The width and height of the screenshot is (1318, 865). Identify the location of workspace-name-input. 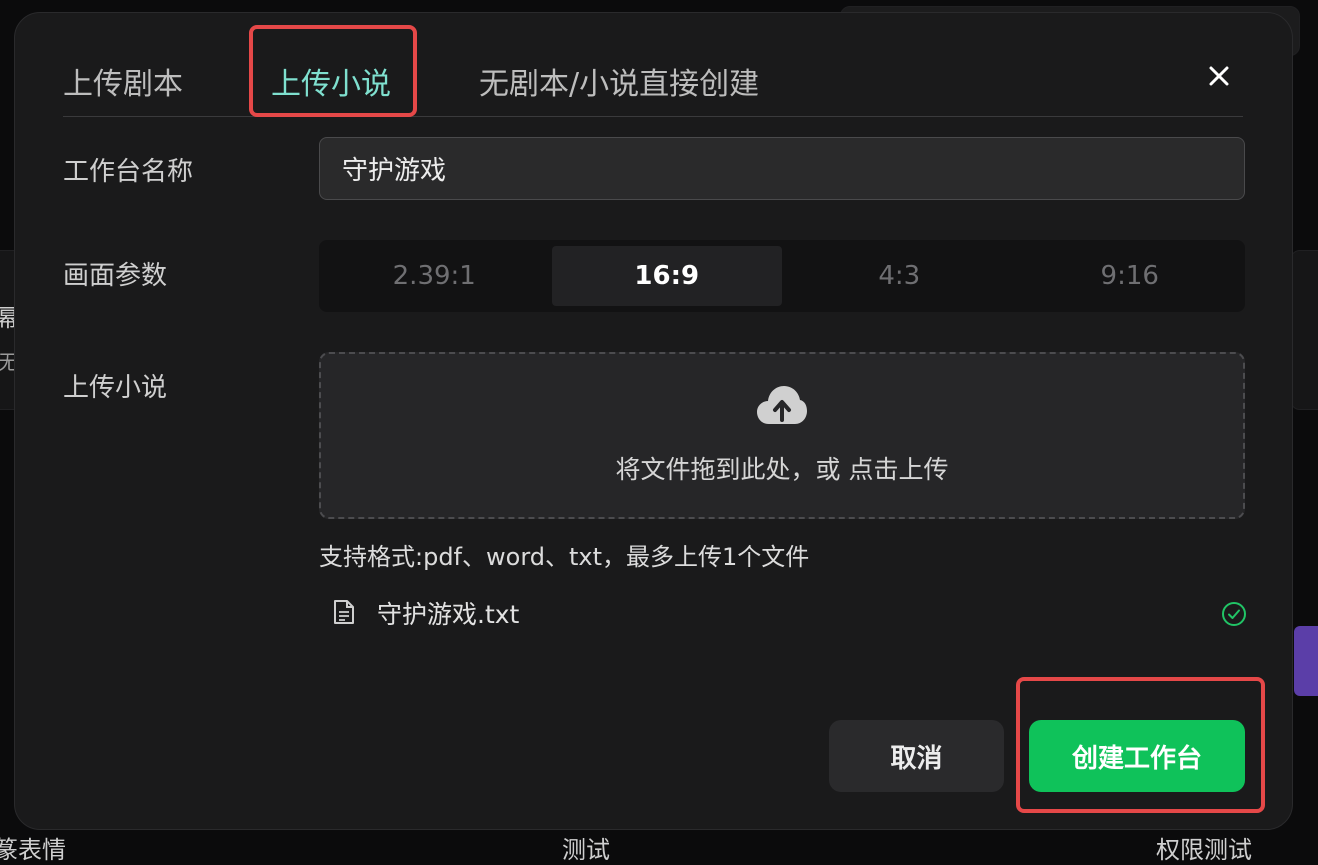
(782, 168).